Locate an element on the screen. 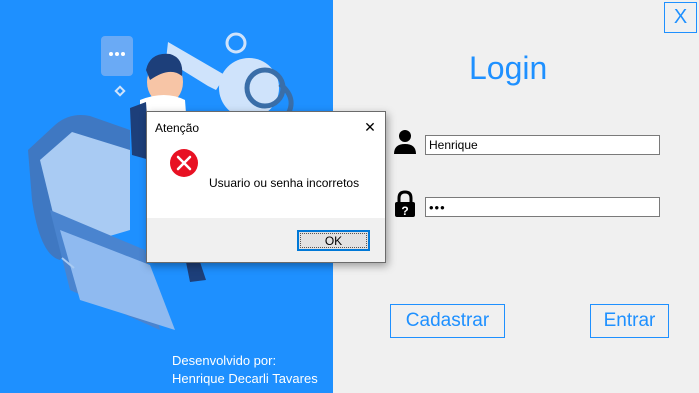  ok-button: OK is located at coordinates (333, 240).